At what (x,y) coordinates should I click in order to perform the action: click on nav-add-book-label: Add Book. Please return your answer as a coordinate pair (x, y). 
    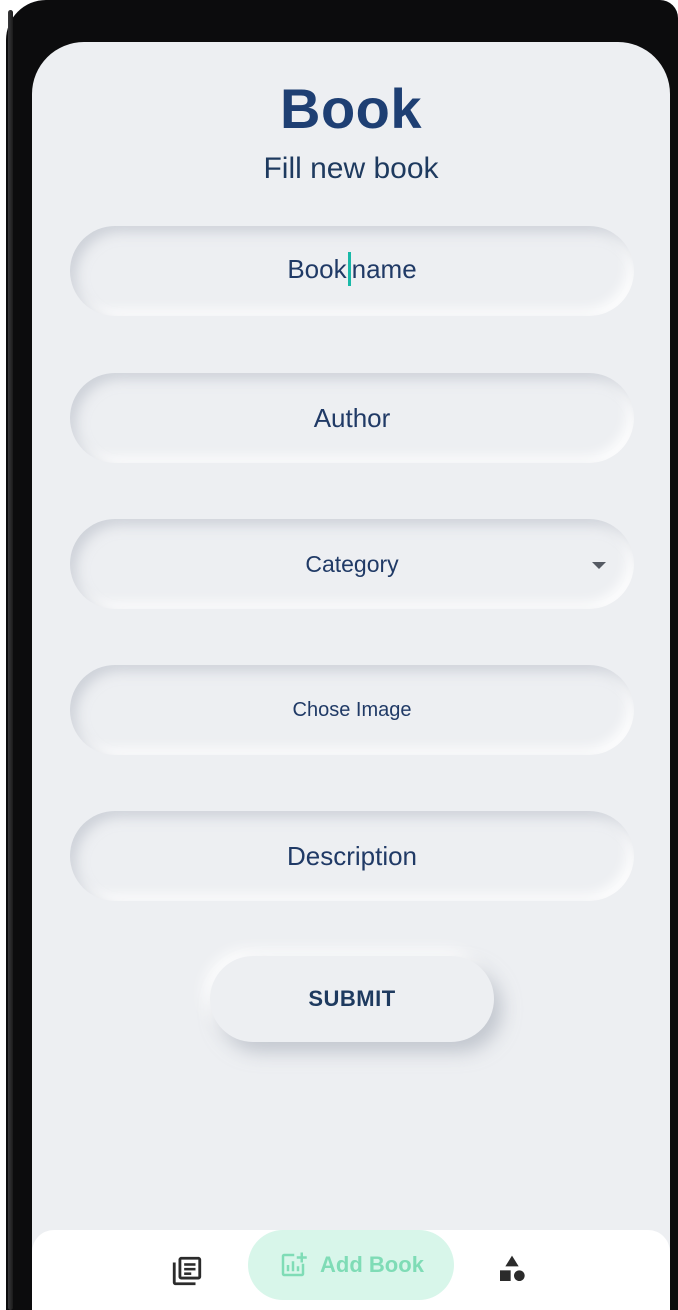
    Looking at the image, I should click on (372, 1264).